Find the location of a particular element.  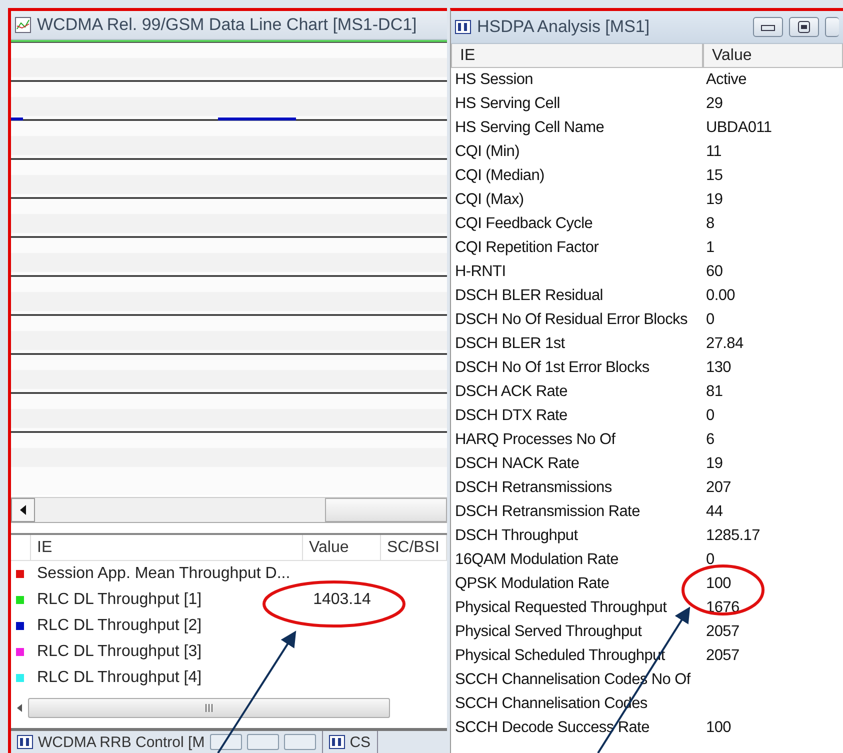

maximize-button is located at coordinates (804, 27).